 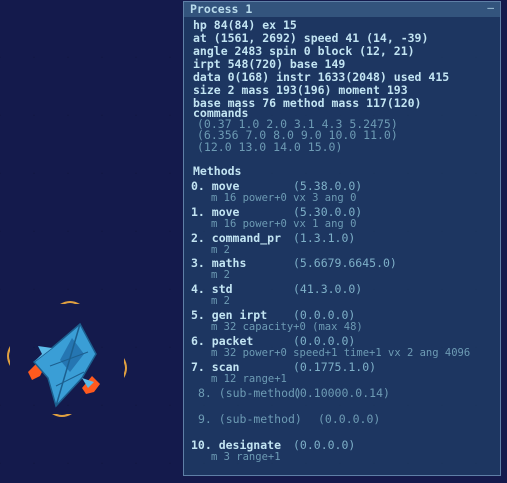 I want to click on method-detail: m 16 power+0 vx 3 ang 0, so click(x=284, y=198).